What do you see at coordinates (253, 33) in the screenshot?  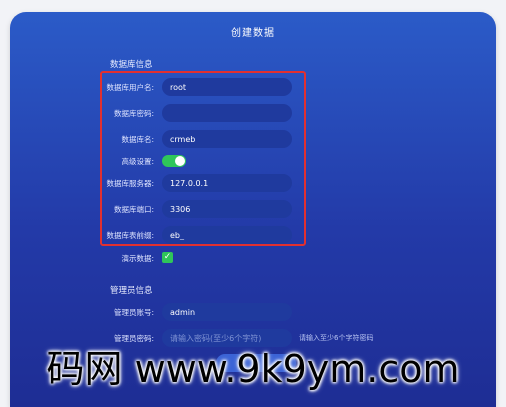 I see `page-title: 创建数据` at bounding box center [253, 33].